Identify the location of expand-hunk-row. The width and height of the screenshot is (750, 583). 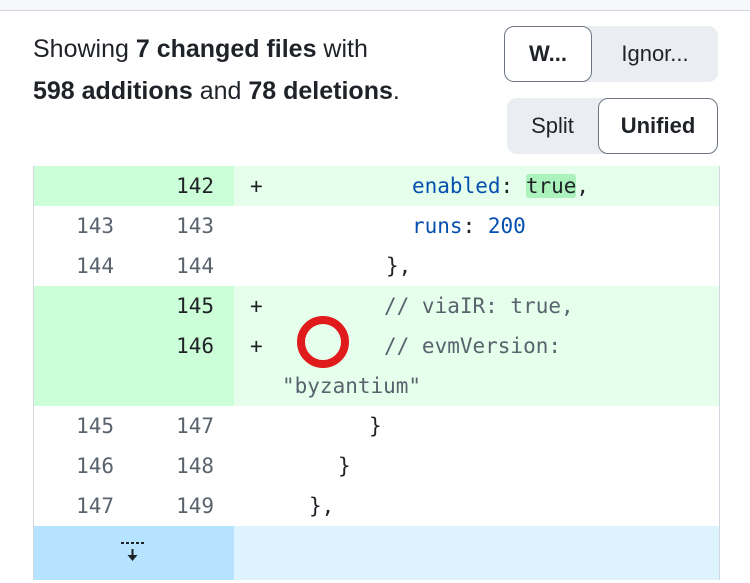
(376, 553).